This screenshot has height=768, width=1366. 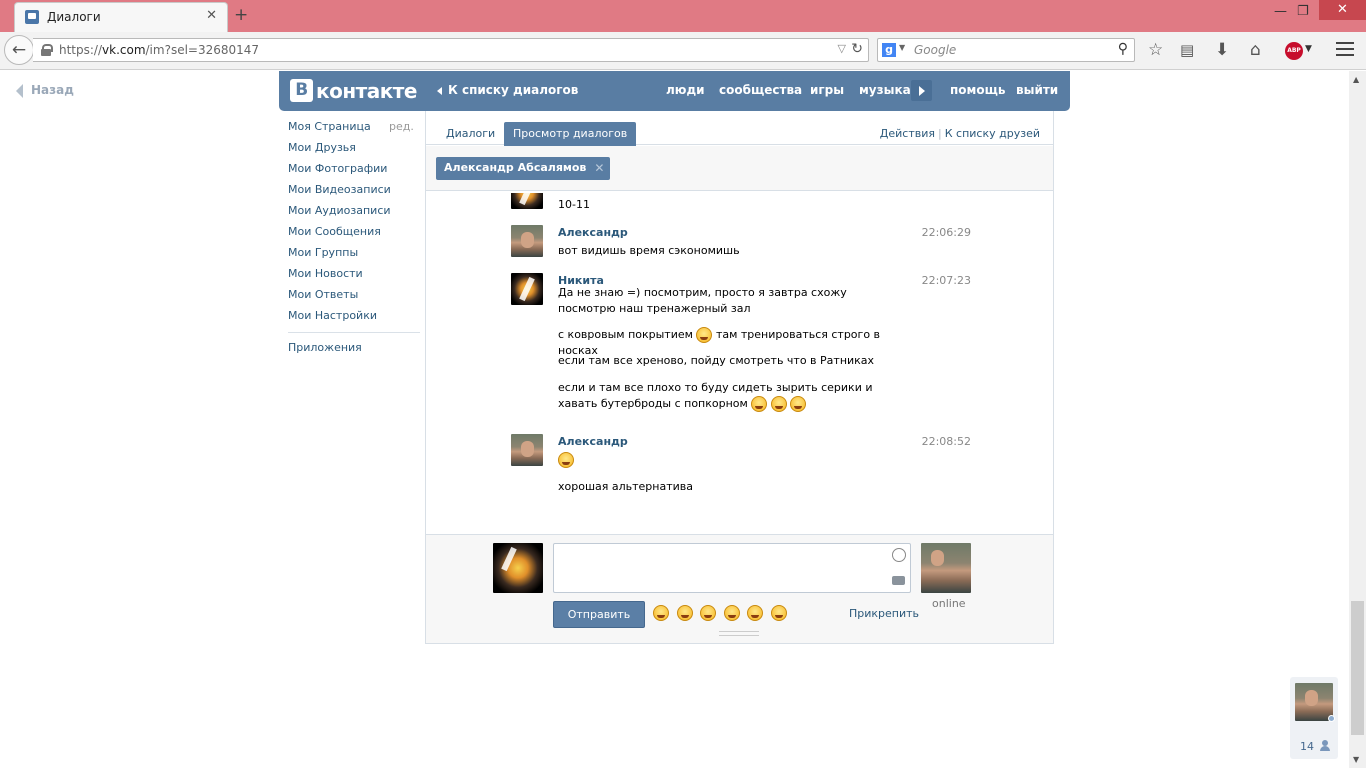 What do you see at coordinates (683, 16) in the screenshot?
I see `browser-title-bar: Диалоги ✕ + — ❐ ✕` at bounding box center [683, 16].